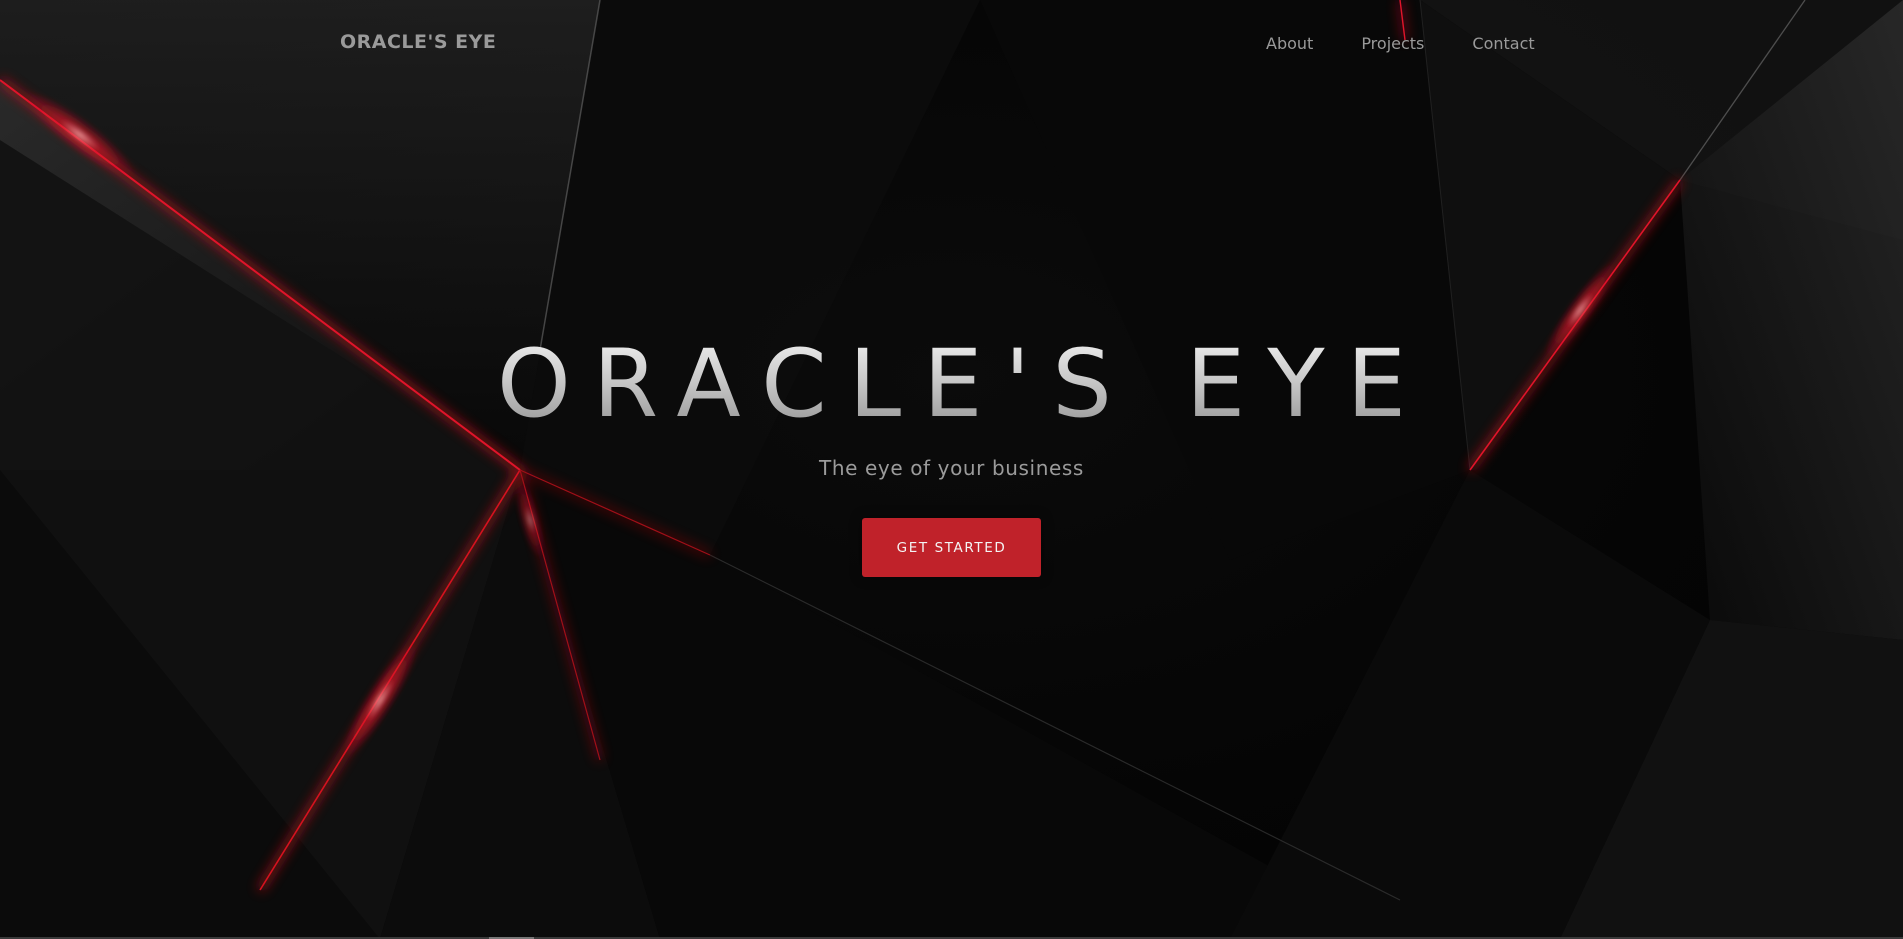  I want to click on nav-links: About Projects Contact, so click(1400, 43).